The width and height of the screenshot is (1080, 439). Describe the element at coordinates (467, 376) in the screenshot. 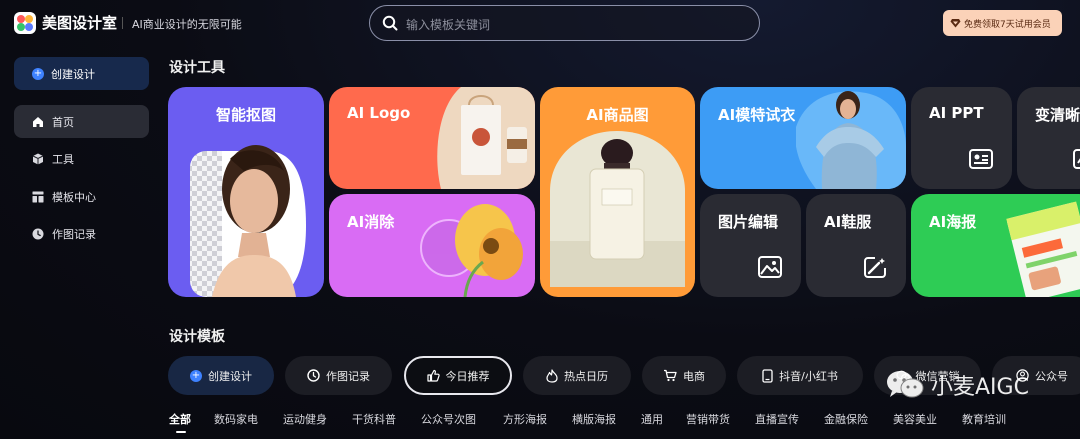

I see `pill-label: 今日推荐` at that location.